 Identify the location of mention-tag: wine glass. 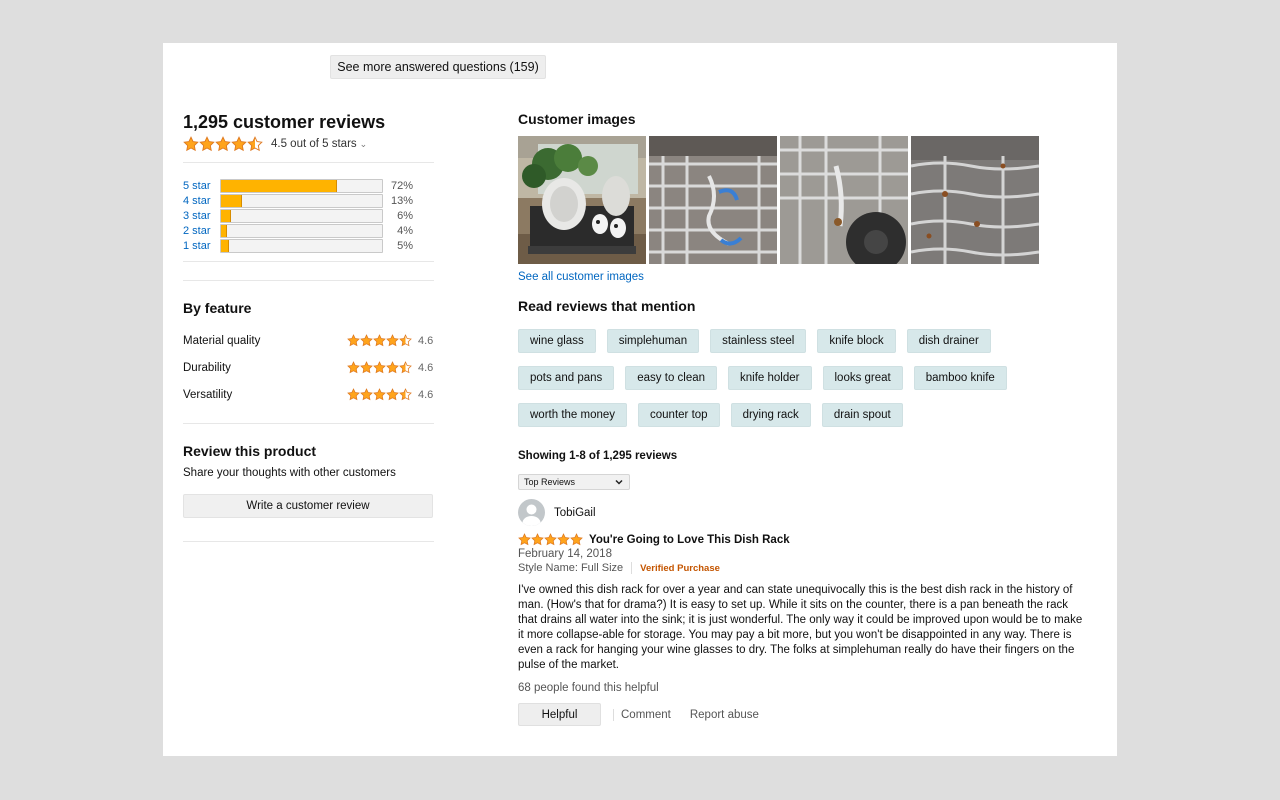
(557, 341).